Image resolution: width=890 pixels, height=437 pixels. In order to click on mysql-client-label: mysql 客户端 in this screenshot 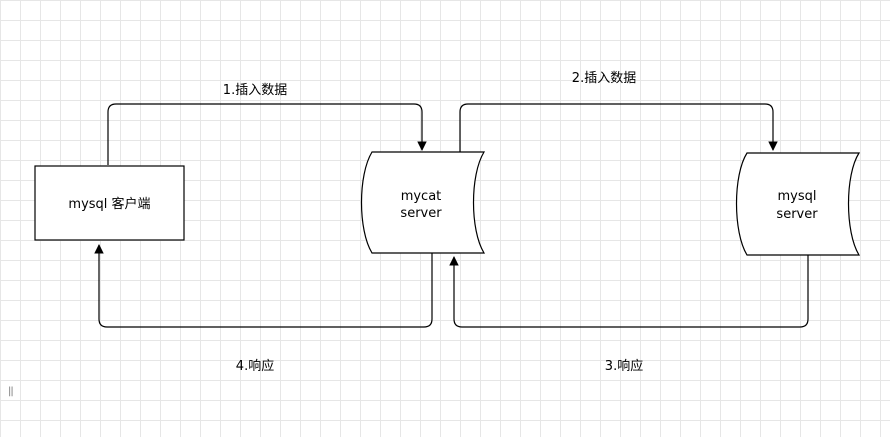, I will do `click(109, 204)`.